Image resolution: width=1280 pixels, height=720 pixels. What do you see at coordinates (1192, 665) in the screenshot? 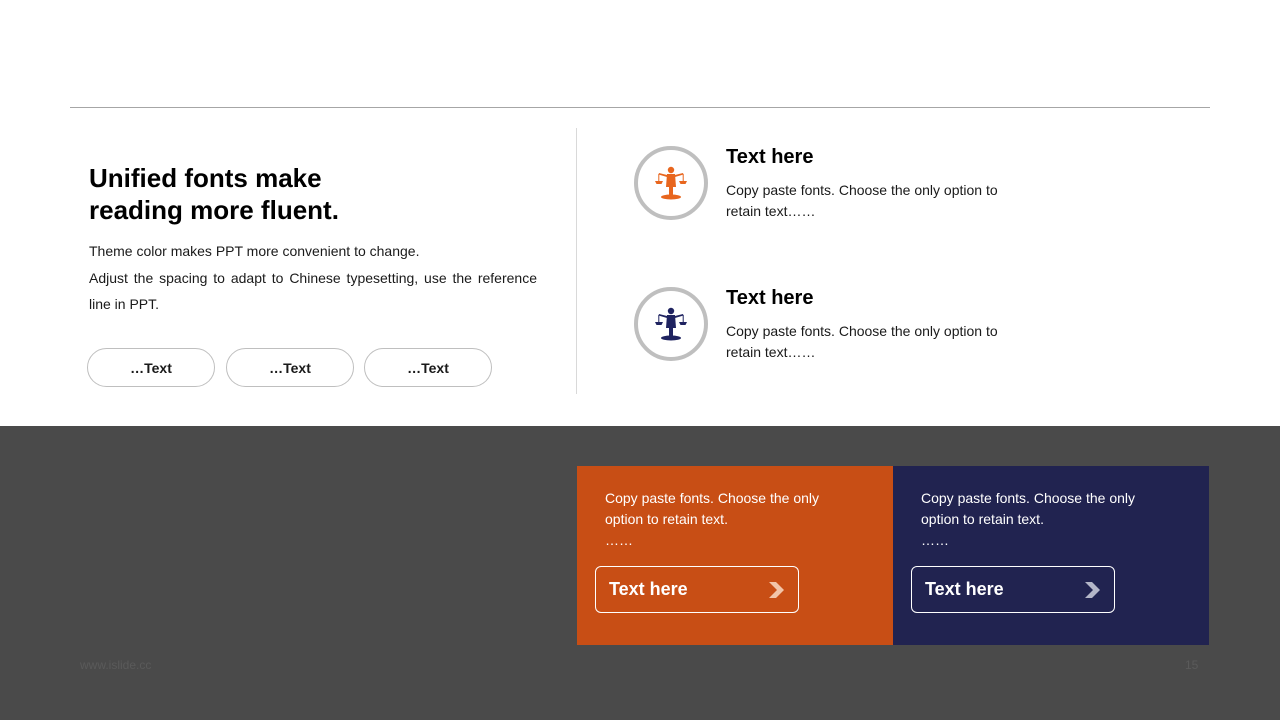
I see `page-number: 15` at bounding box center [1192, 665].